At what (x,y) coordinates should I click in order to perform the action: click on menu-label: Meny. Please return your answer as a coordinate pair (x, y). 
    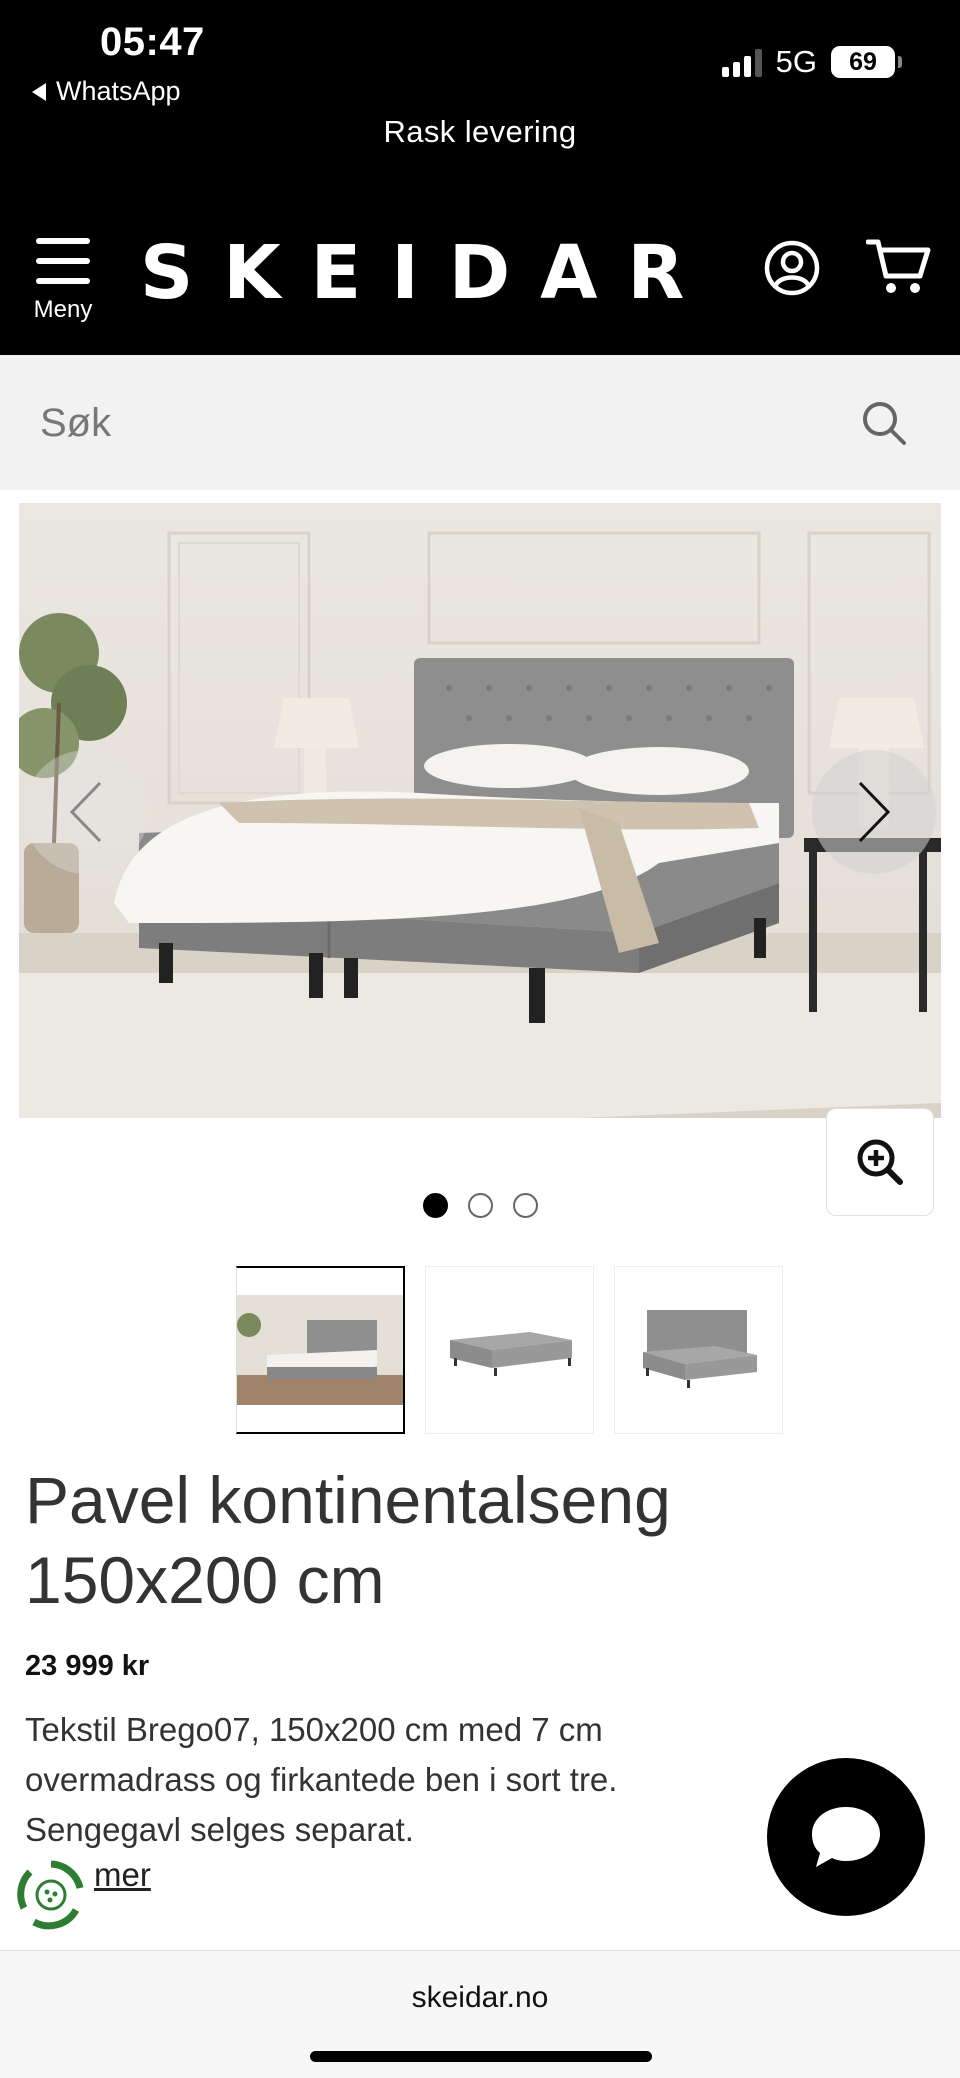
    Looking at the image, I should click on (63, 309).